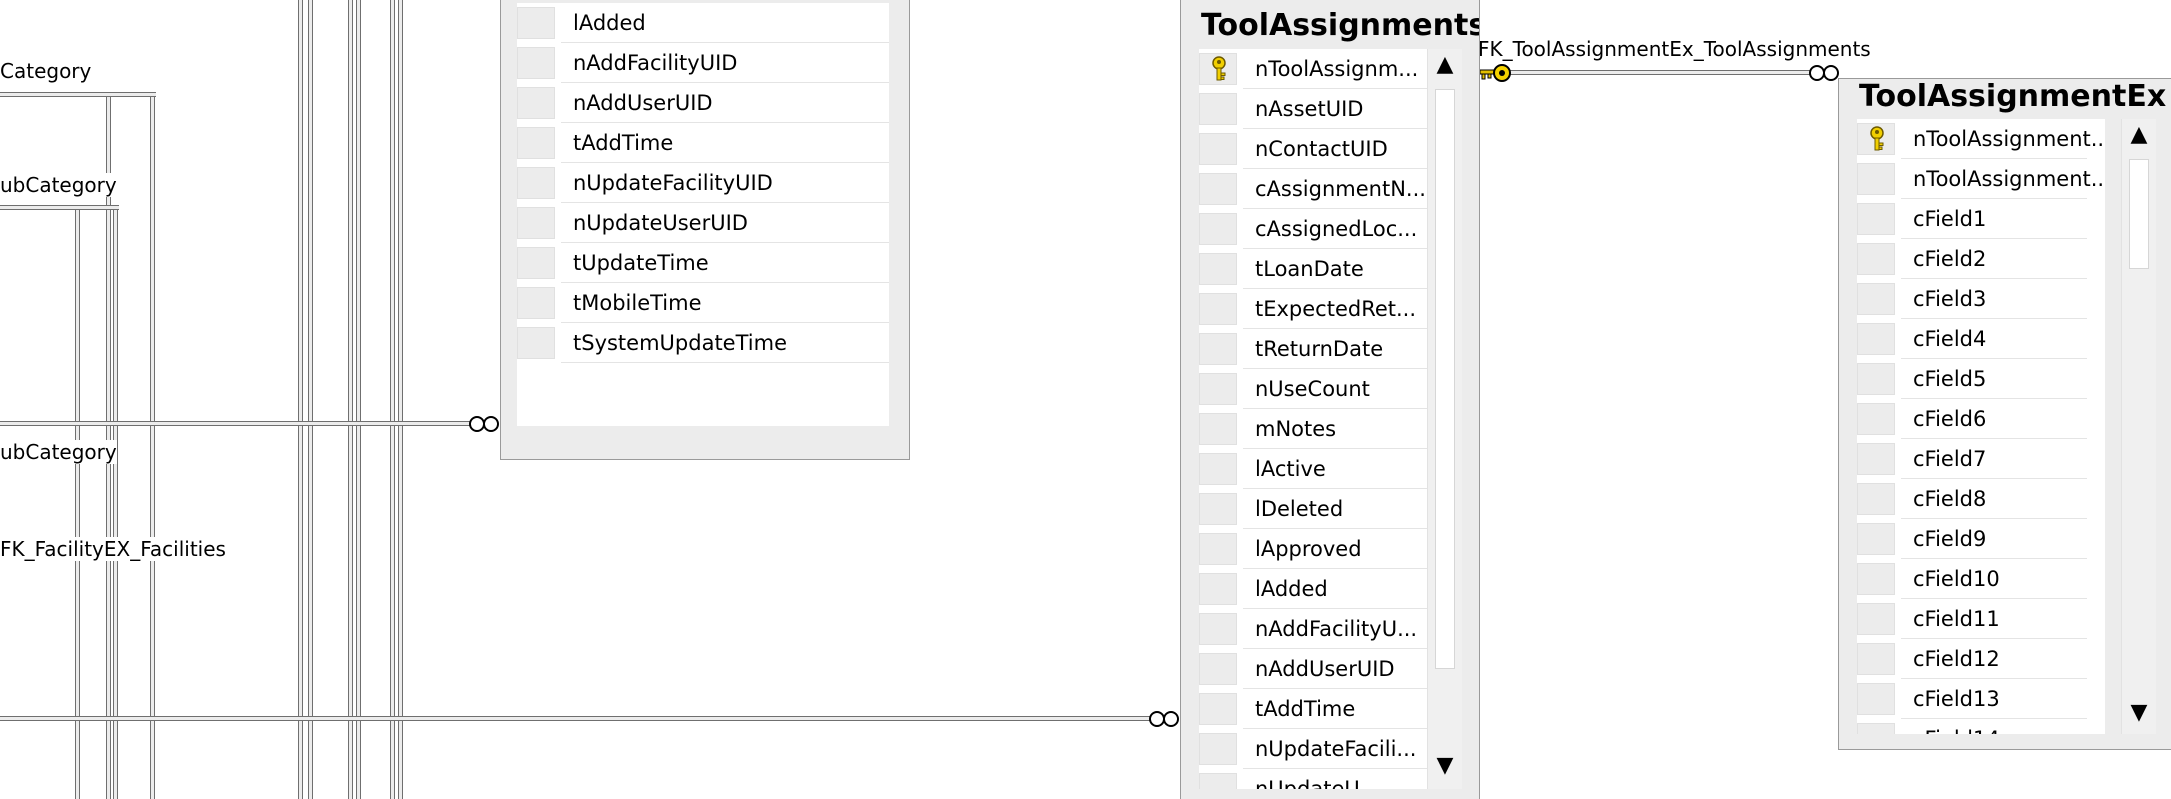 Image resolution: width=2171 pixels, height=799 pixels. I want to click on column-row: cField3, so click(1981, 299).